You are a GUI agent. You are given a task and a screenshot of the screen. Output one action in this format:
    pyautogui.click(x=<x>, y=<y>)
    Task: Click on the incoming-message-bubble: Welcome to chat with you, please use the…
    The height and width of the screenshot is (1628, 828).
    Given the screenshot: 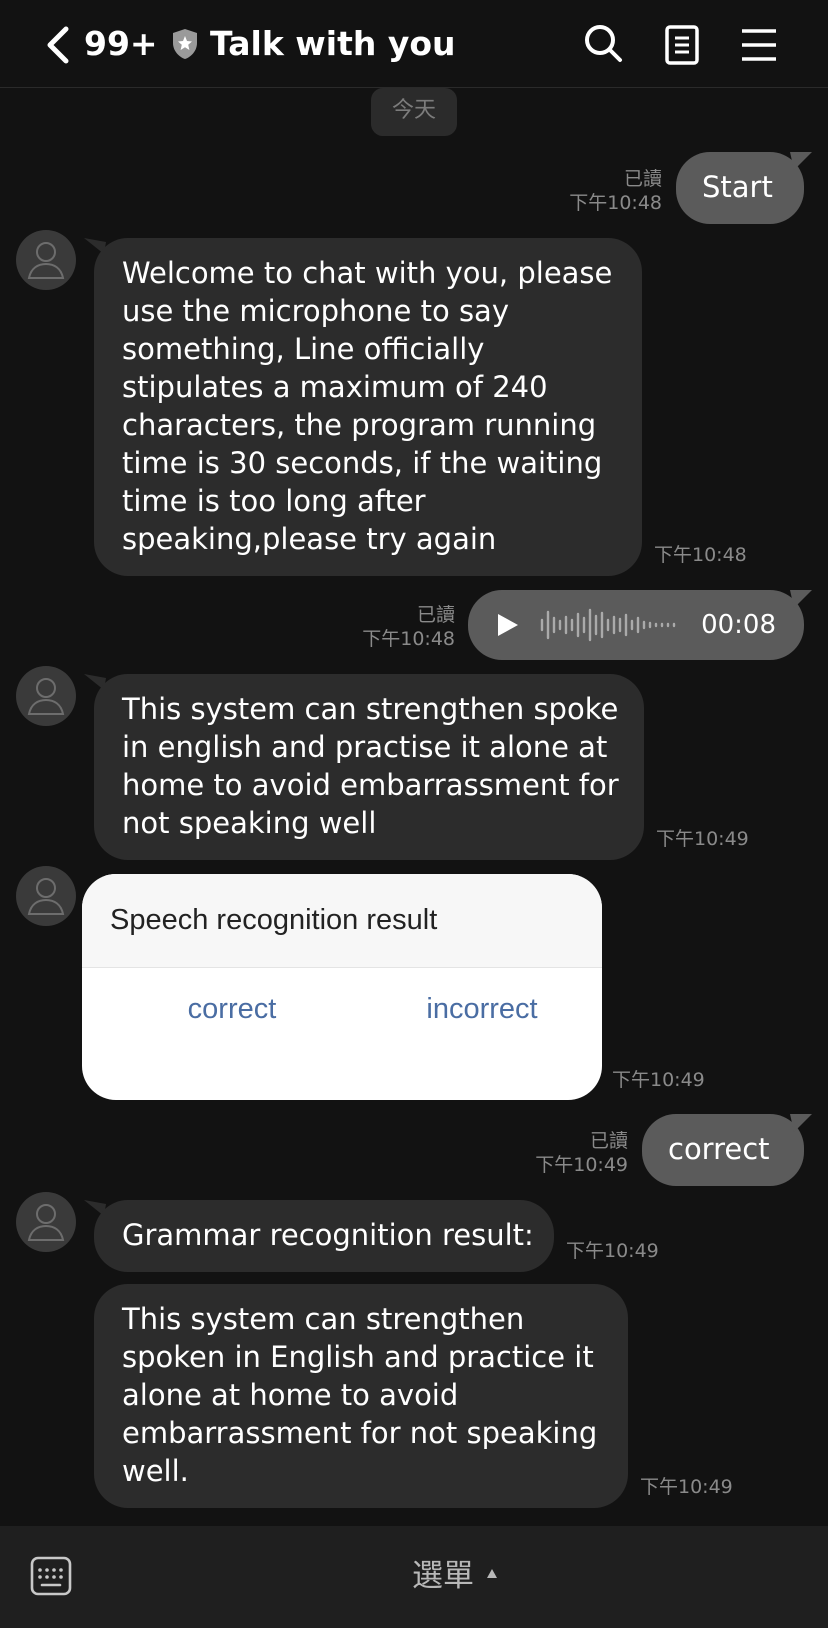 What is the action you would take?
    pyautogui.click(x=368, y=407)
    